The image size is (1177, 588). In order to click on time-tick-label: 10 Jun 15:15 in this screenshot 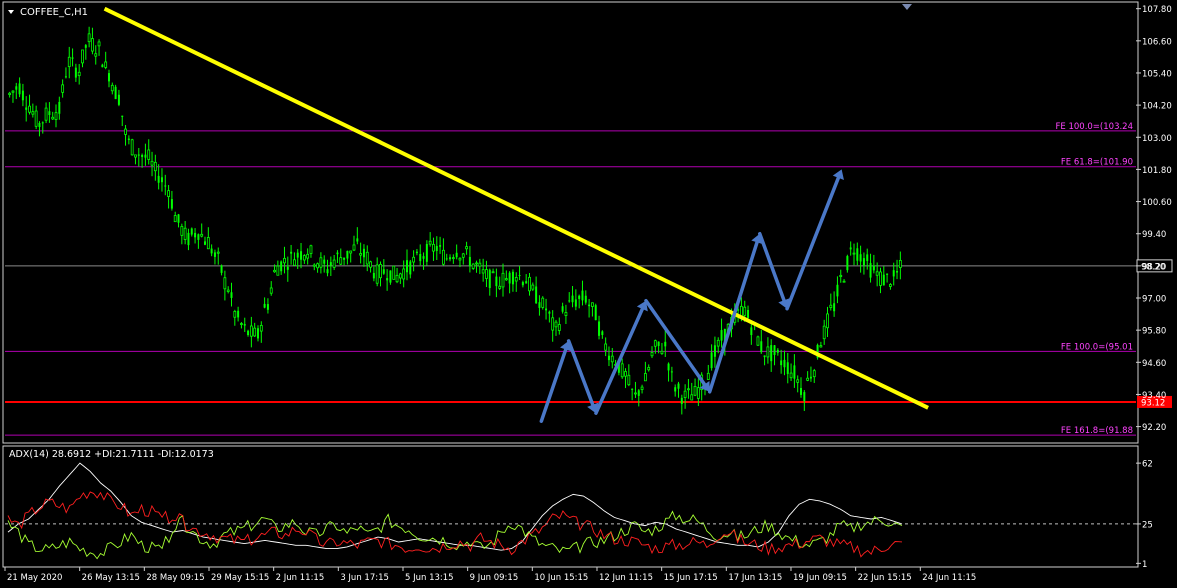, I will do `click(561, 578)`.